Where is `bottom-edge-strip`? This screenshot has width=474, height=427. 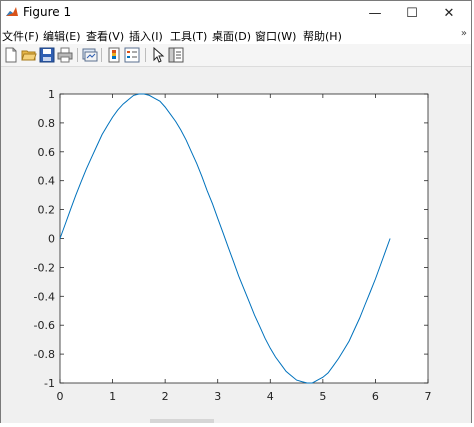
bottom-edge-strip is located at coordinates (182, 421).